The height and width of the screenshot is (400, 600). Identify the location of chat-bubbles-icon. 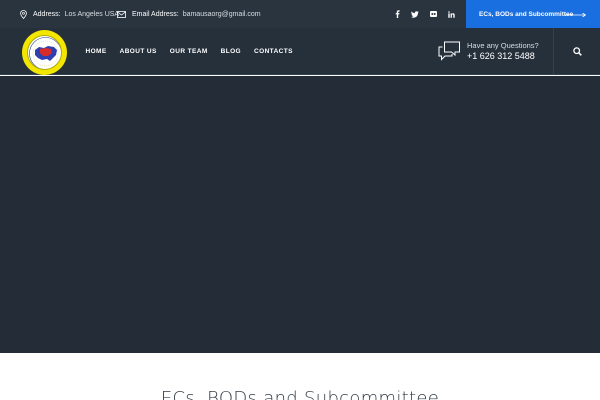
(449, 51).